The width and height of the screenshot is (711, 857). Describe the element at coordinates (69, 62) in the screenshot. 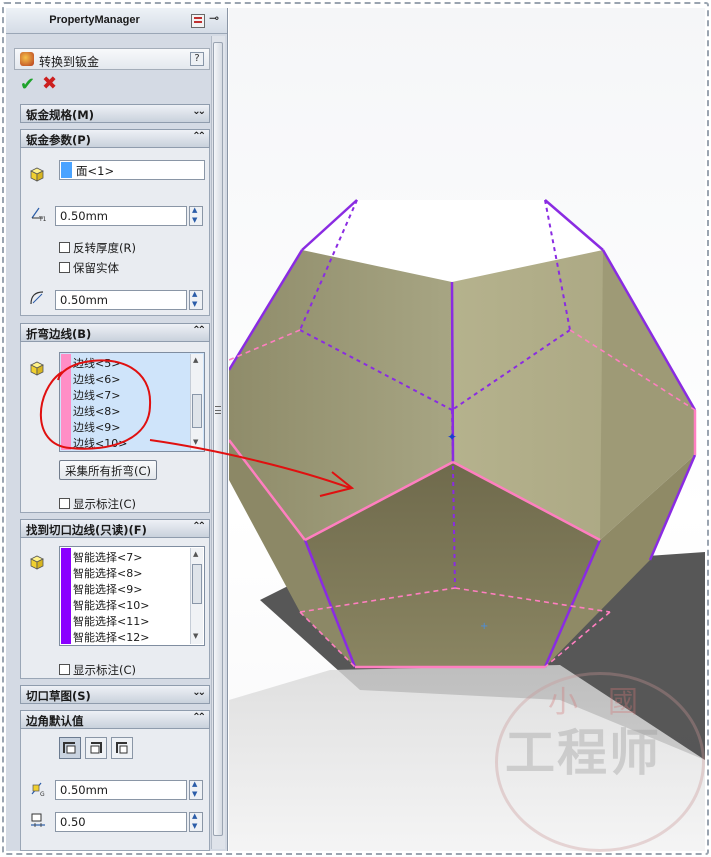

I see `feature-title: 转换到钣金` at that location.